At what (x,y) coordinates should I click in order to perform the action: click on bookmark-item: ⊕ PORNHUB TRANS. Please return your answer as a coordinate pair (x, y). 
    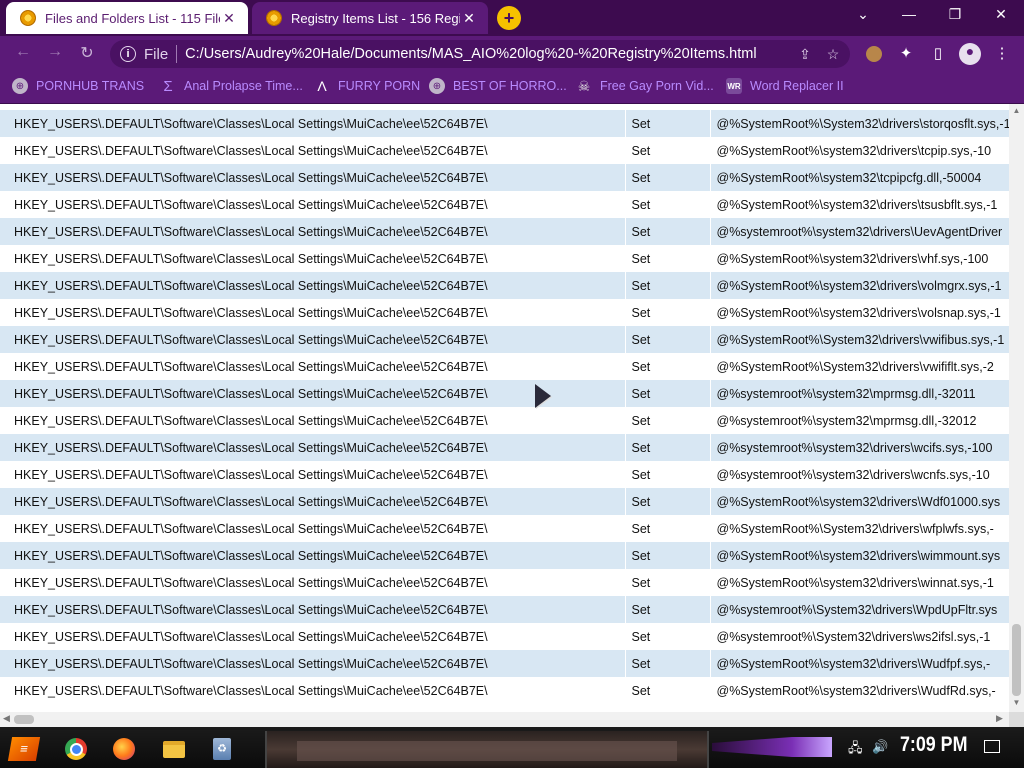
    Looking at the image, I should click on (78, 86).